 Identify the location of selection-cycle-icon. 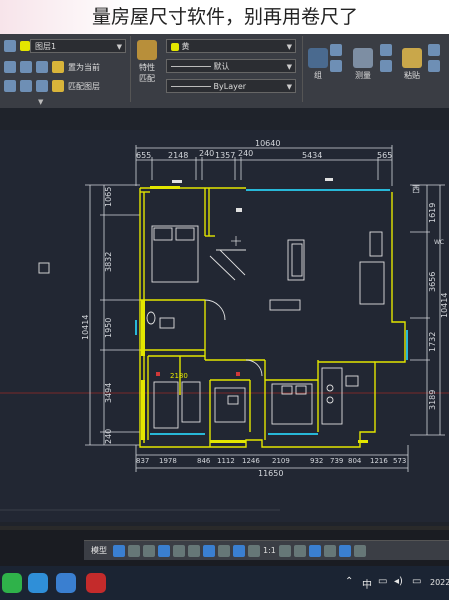
(239, 550).